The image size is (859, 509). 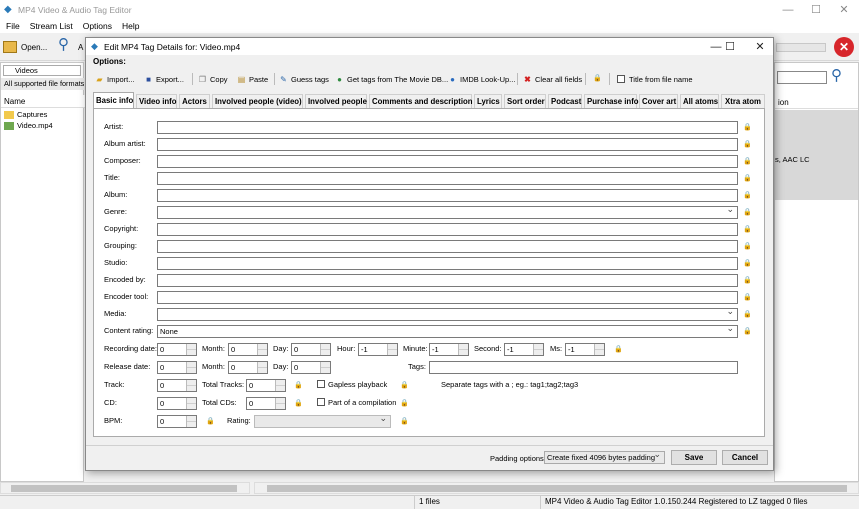 I want to click on tab-involved-people-video: Involved people (video), so click(x=257, y=101).